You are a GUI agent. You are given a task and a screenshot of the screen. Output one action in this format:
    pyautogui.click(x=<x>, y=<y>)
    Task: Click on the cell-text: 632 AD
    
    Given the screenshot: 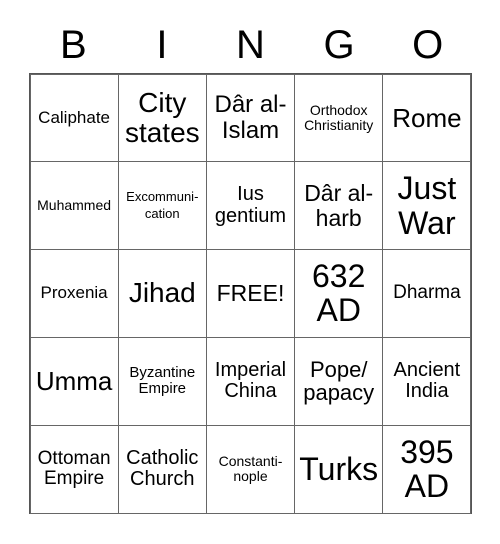 What is the action you would take?
    pyautogui.click(x=339, y=293)
    